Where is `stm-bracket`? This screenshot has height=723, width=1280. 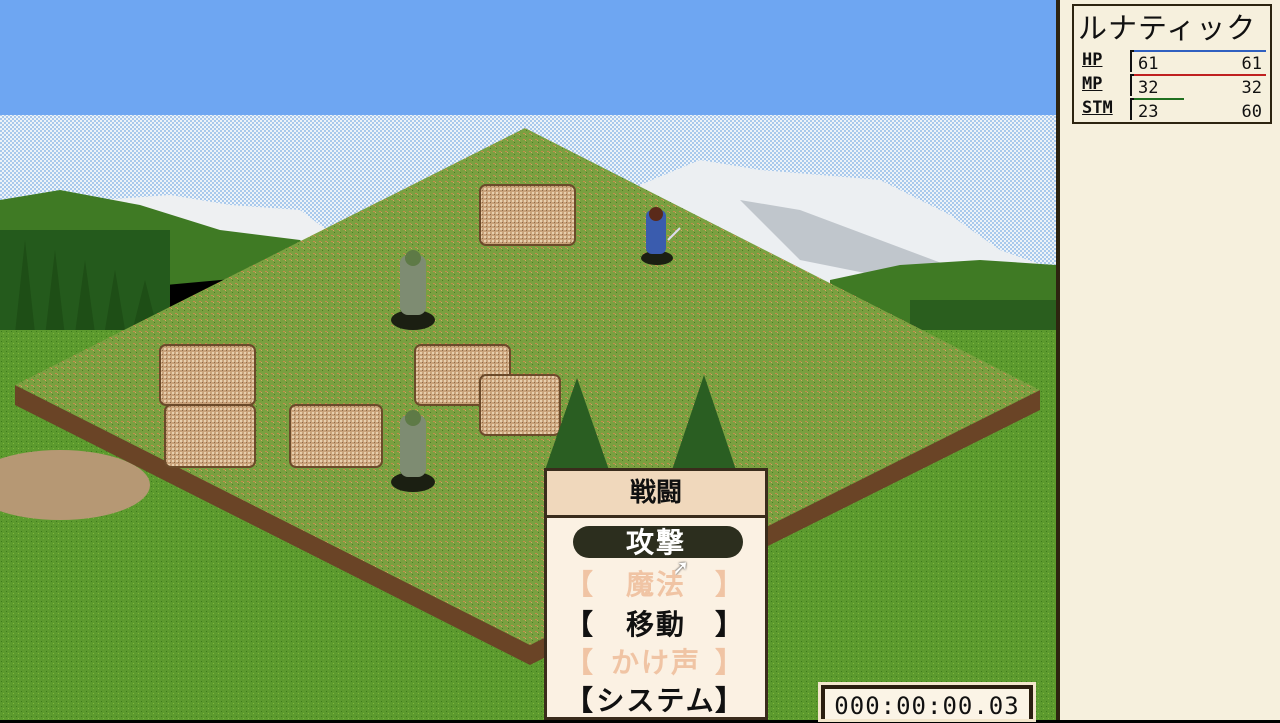 stm-bracket is located at coordinates (1133, 109).